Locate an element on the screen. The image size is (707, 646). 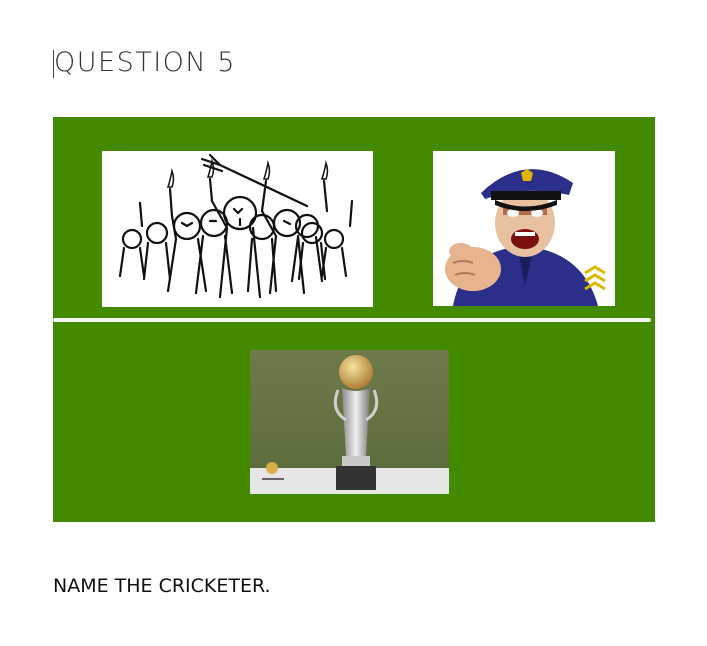
question-heading: QUESTION 5 is located at coordinates (145, 62).